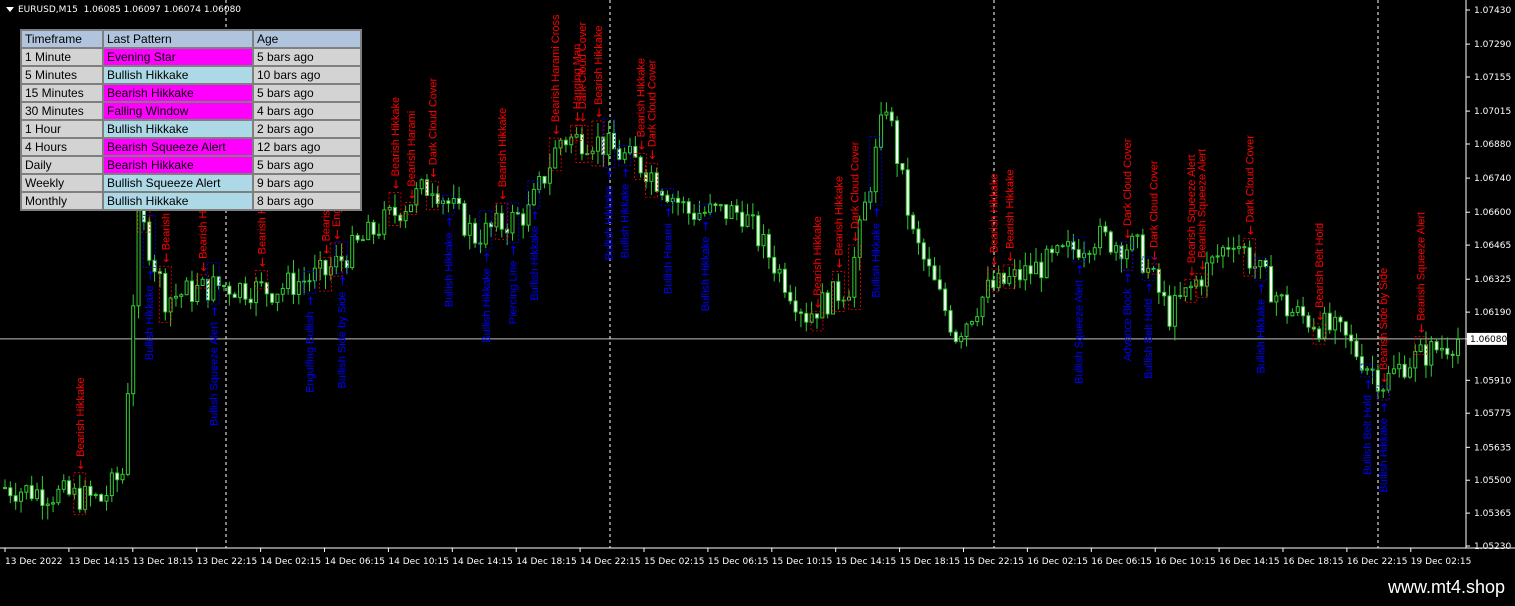 The height and width of the screenshot is (606, 1515). Describe the element at coordinates (757, 588) in the screenshot. I see `footer-bar: www.mt4.shop` at that location.